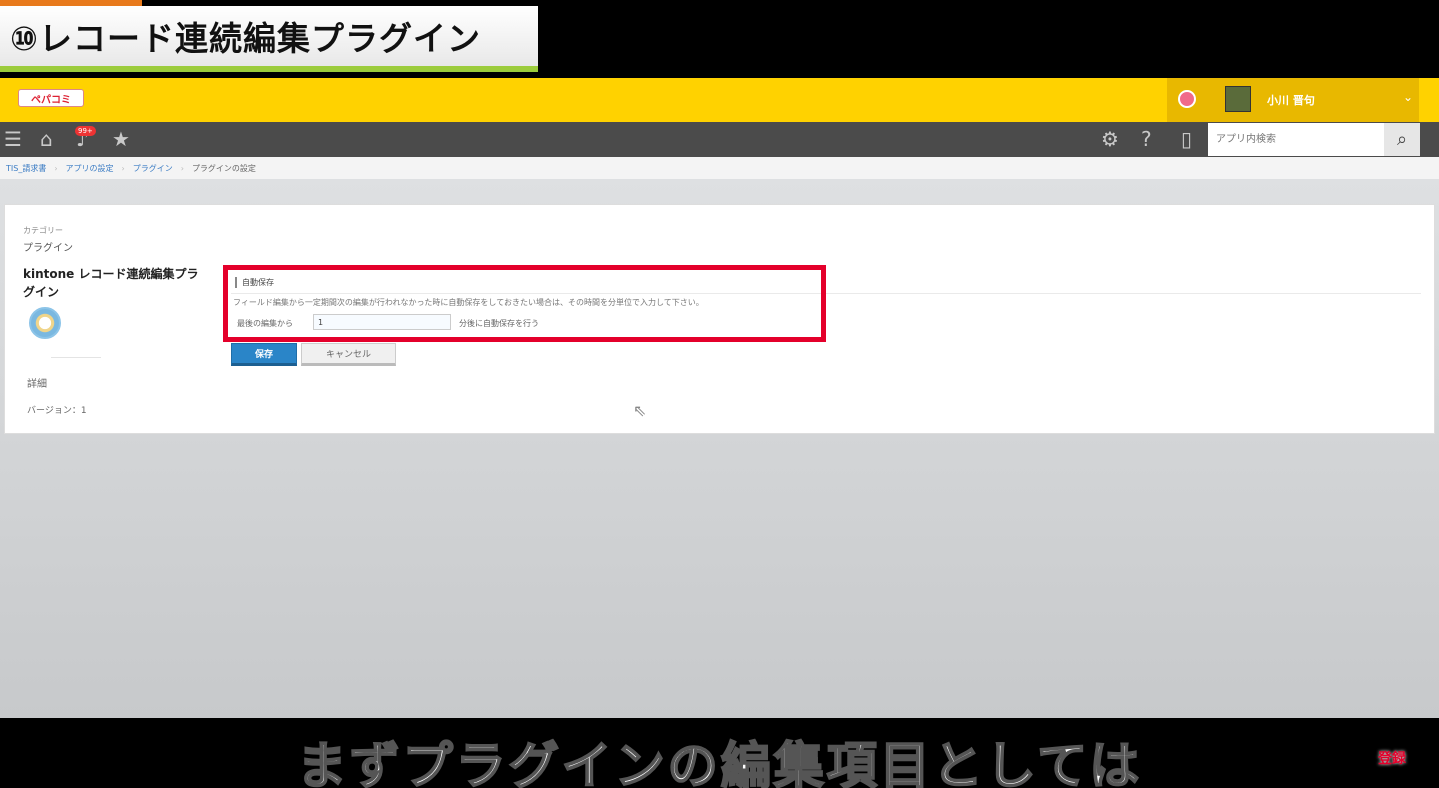 This screenshot has height=788, width=1439. What do you see at coordinates (348, 354) in the screenshot?
I see `cancel-button: キャンセル` at bounding box center [348, 354].